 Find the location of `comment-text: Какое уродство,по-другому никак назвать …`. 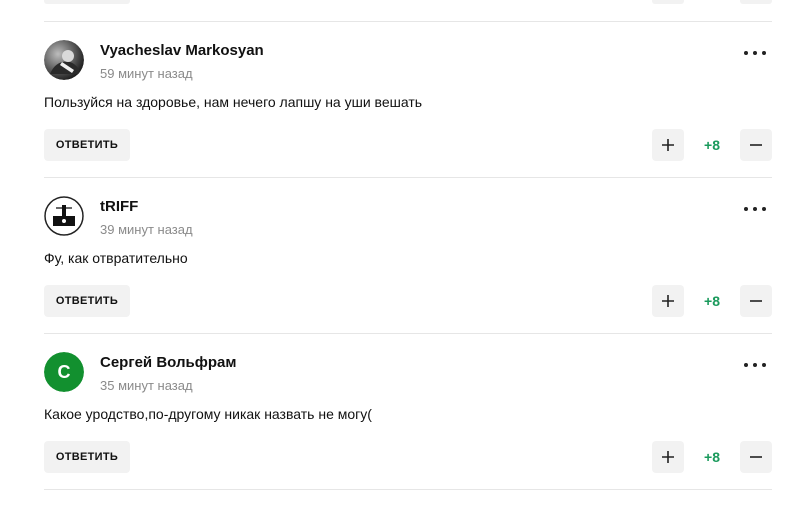

comment-text: Какое уродство,по-другому никак назвать … is located at coordinates (208, 414).